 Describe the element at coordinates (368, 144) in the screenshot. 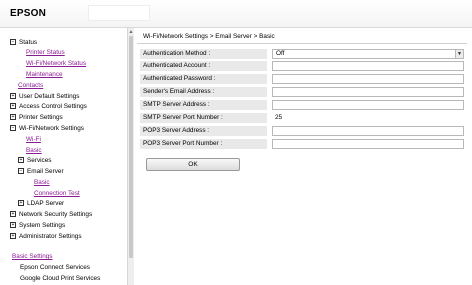

I see `pop3-port-input` at that location.